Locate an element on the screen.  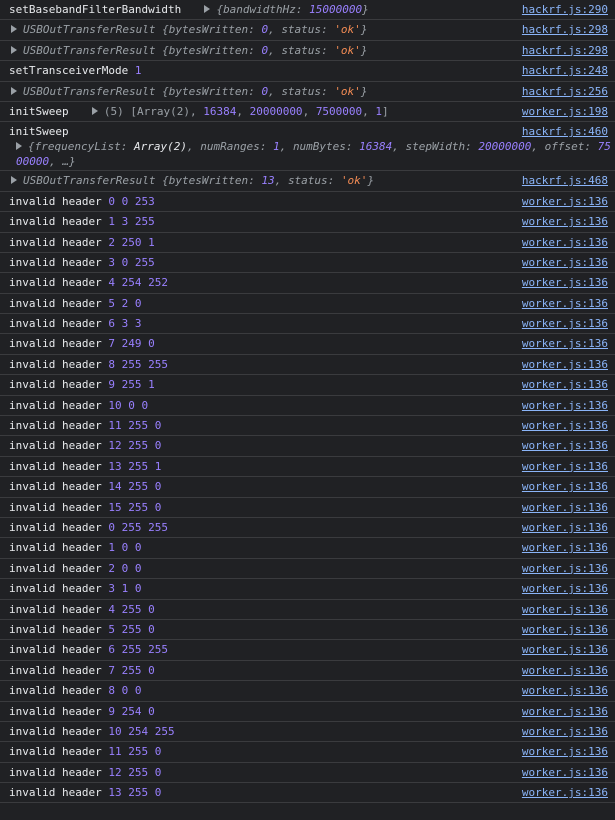
console-message: invalid header 7 249 0 worker.js:136 is located at coordinates (307, 344).